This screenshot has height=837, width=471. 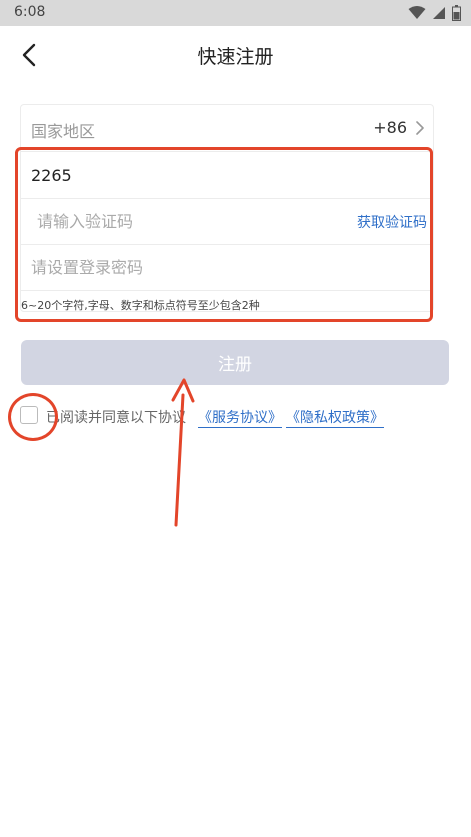 I want to click on privacy-policy-link: 《隐私权政策》, so click(x=335, y=417).